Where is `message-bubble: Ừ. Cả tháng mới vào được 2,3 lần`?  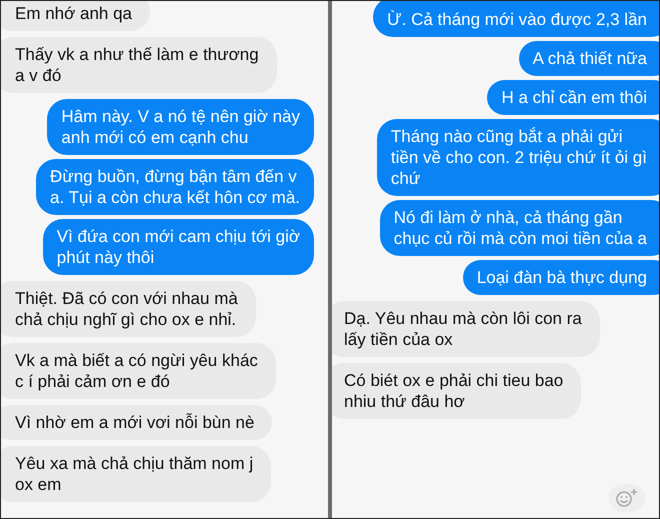 message-bubble: Ừ. Cả tháng mới vào được 2,3 lần is located at coordinates (516, 19).